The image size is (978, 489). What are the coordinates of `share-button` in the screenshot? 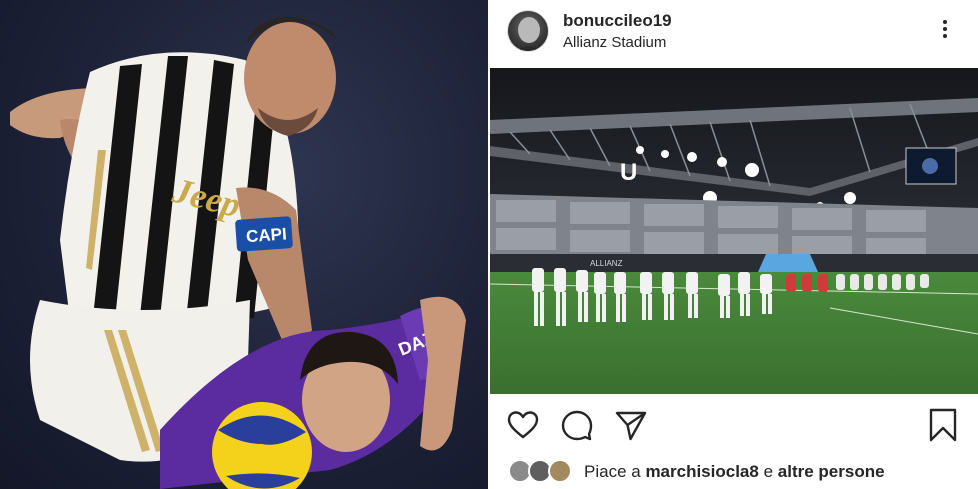 It's located at (631, 425).